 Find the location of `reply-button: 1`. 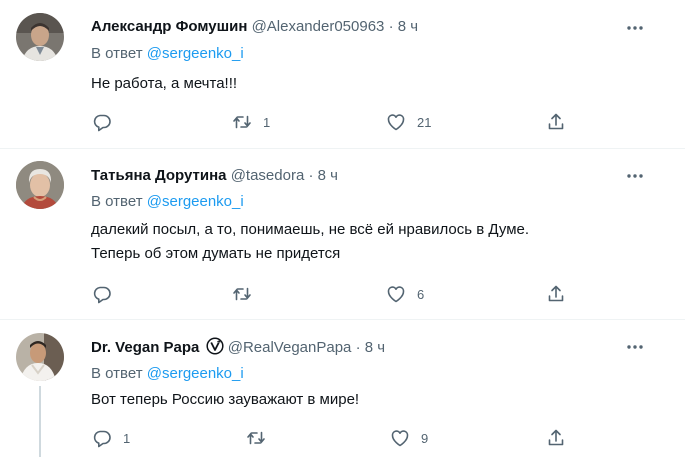

reply-button: 1 is located at coordinates (111, 438).